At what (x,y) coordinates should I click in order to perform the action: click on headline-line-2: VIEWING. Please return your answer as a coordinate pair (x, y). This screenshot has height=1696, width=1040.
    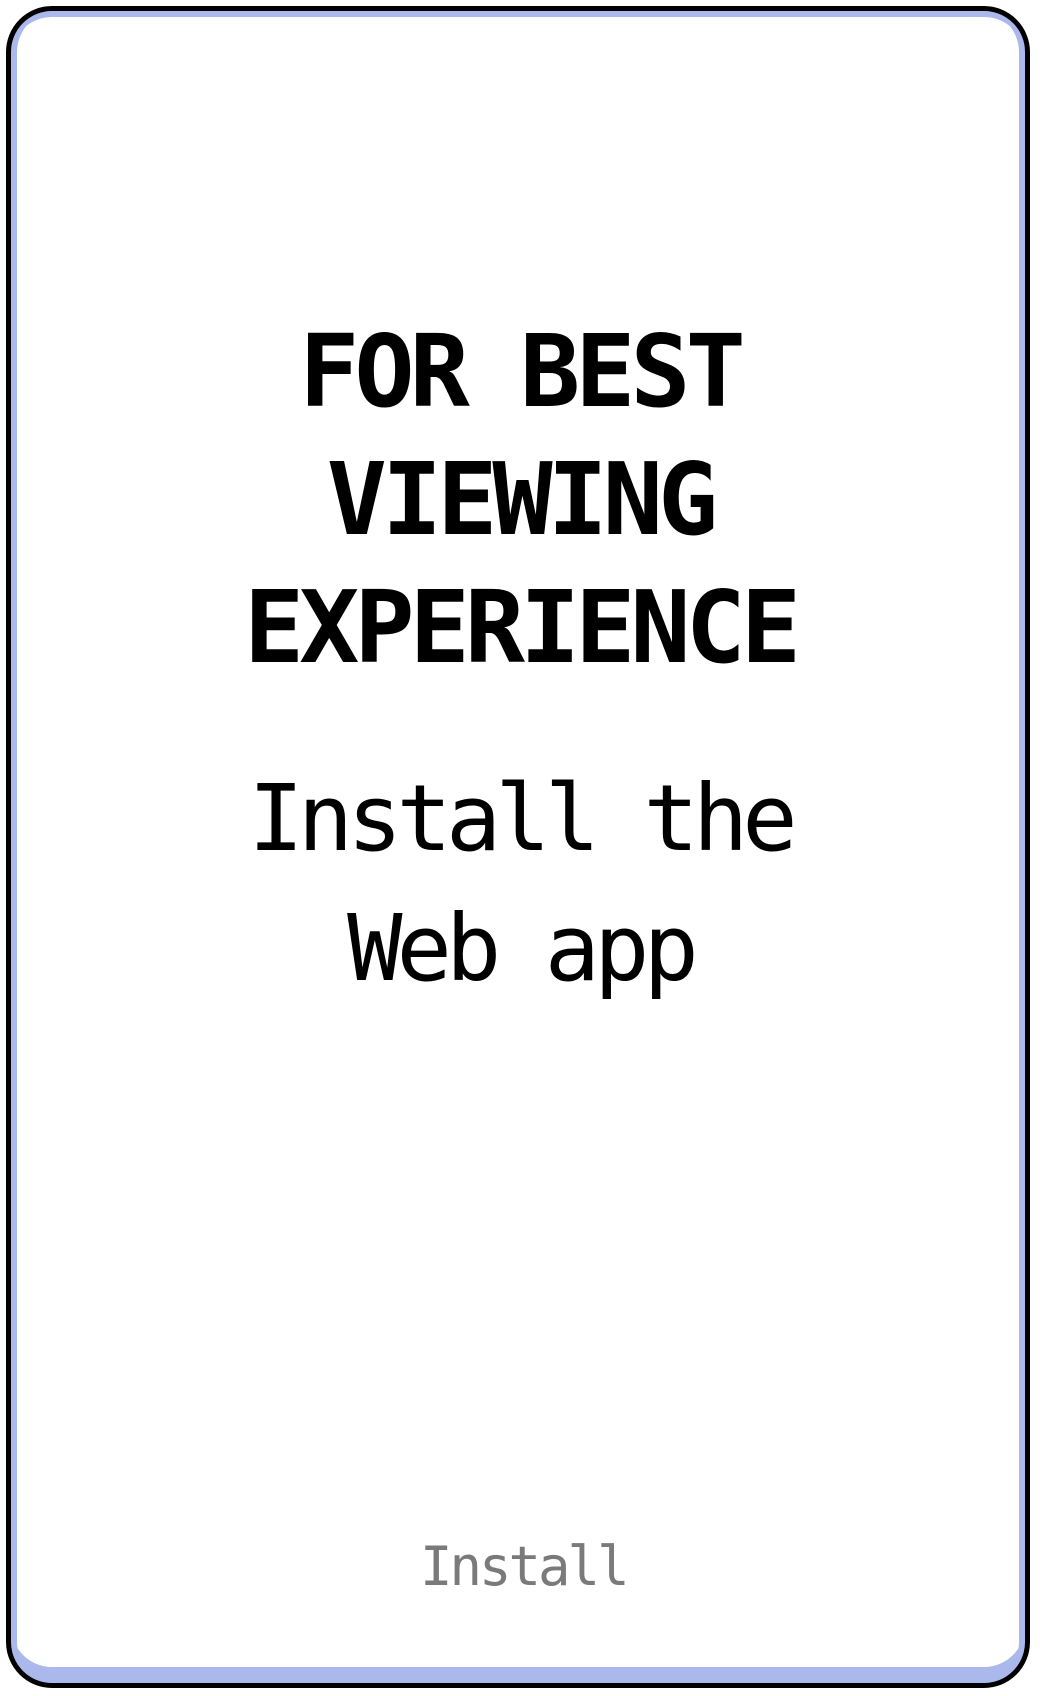
    Looking at the image, I should click on (522, 499).